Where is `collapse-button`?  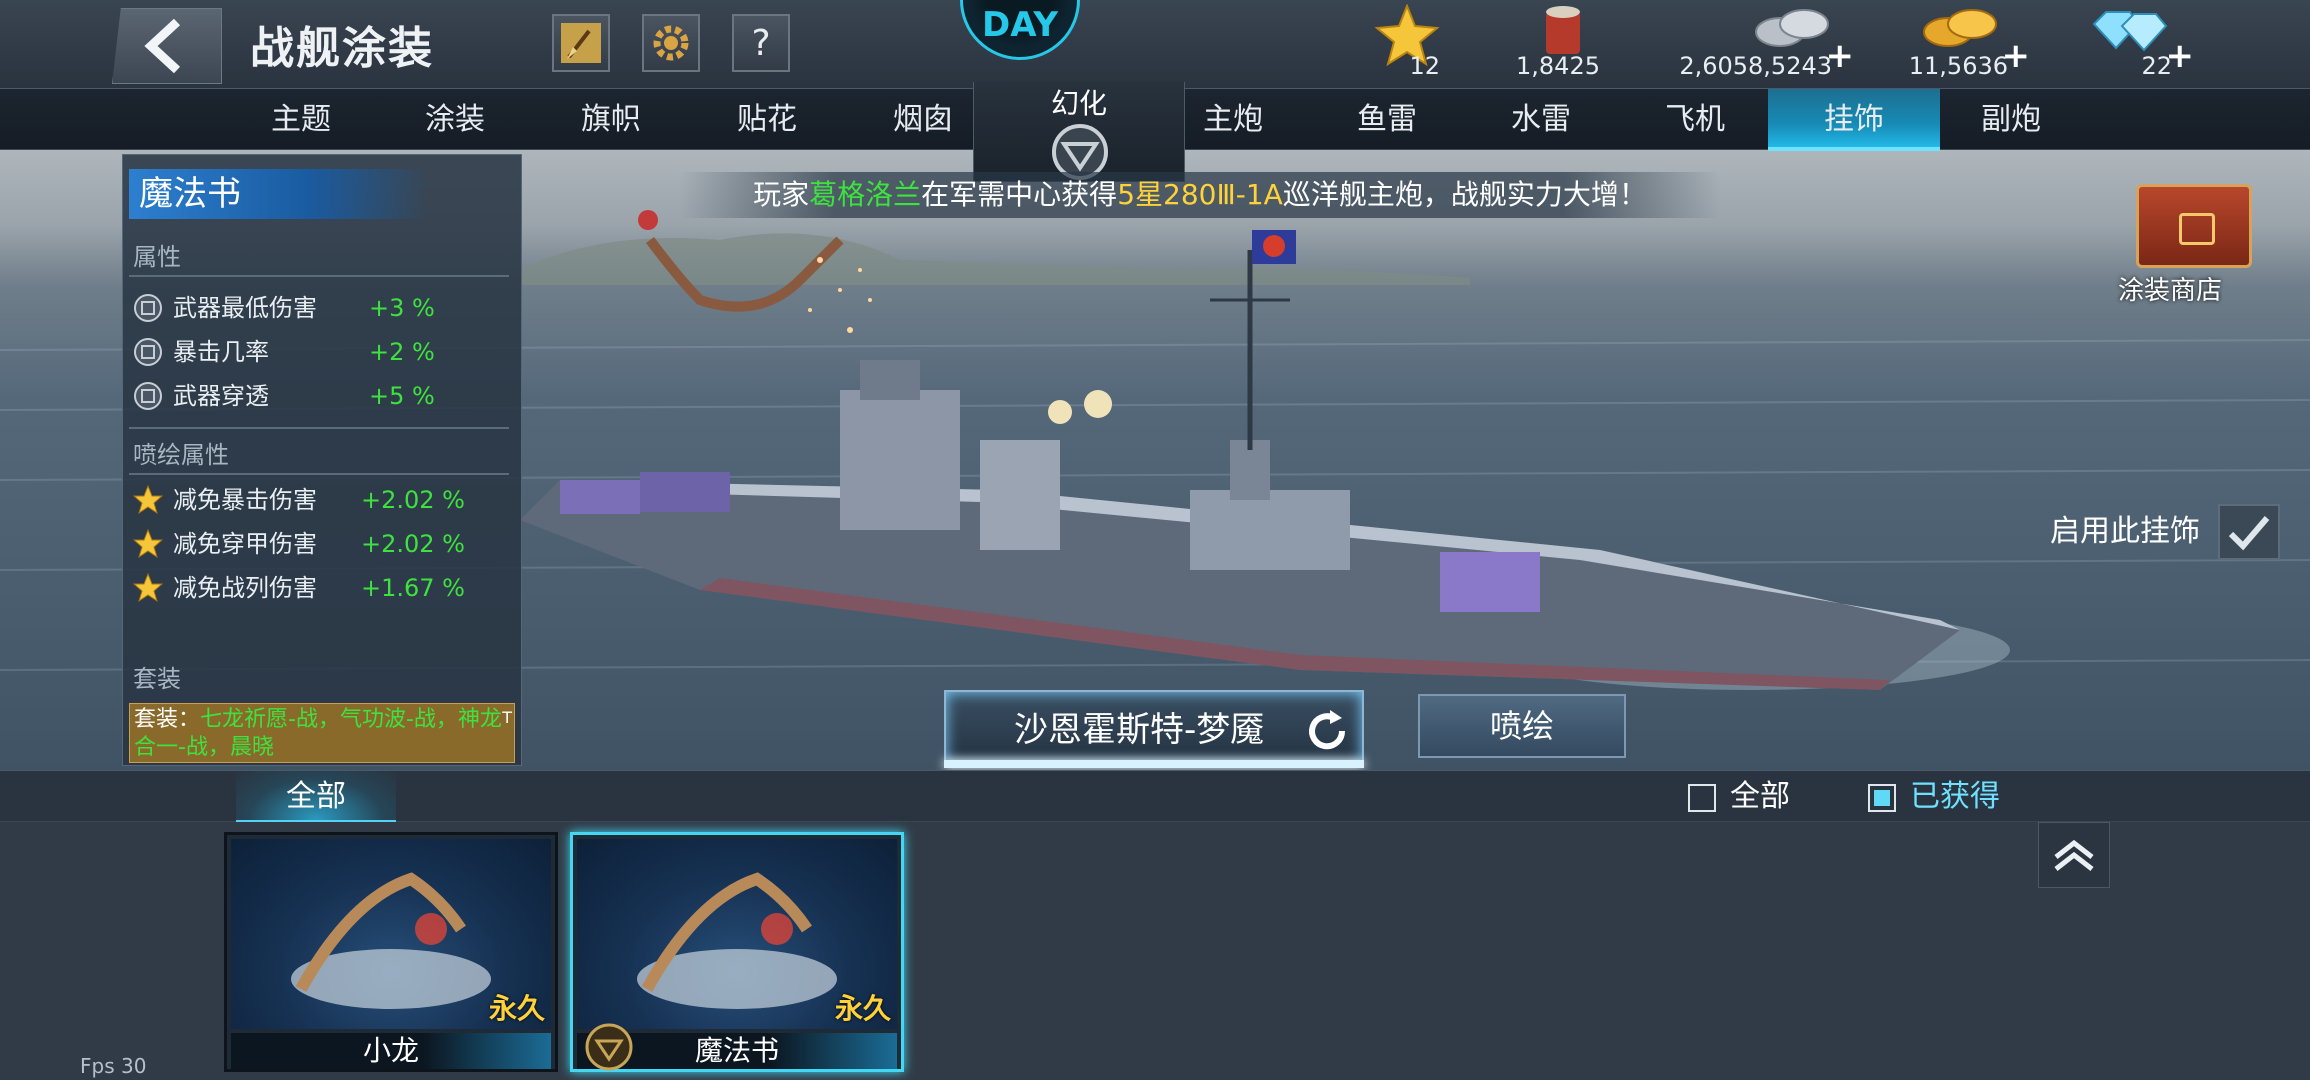
collapse-button is located at coordinates (2074, 855).